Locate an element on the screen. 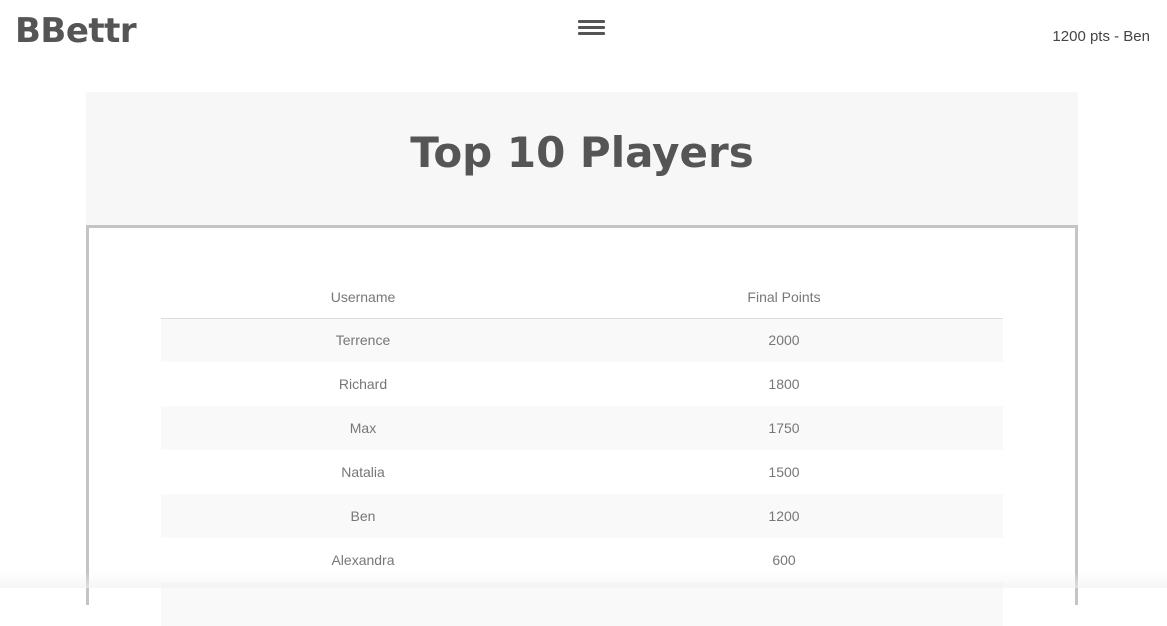 The height and width of the screenshot is (626, 1167). table-row: Max 1750 is located at coordinates (582, 428).